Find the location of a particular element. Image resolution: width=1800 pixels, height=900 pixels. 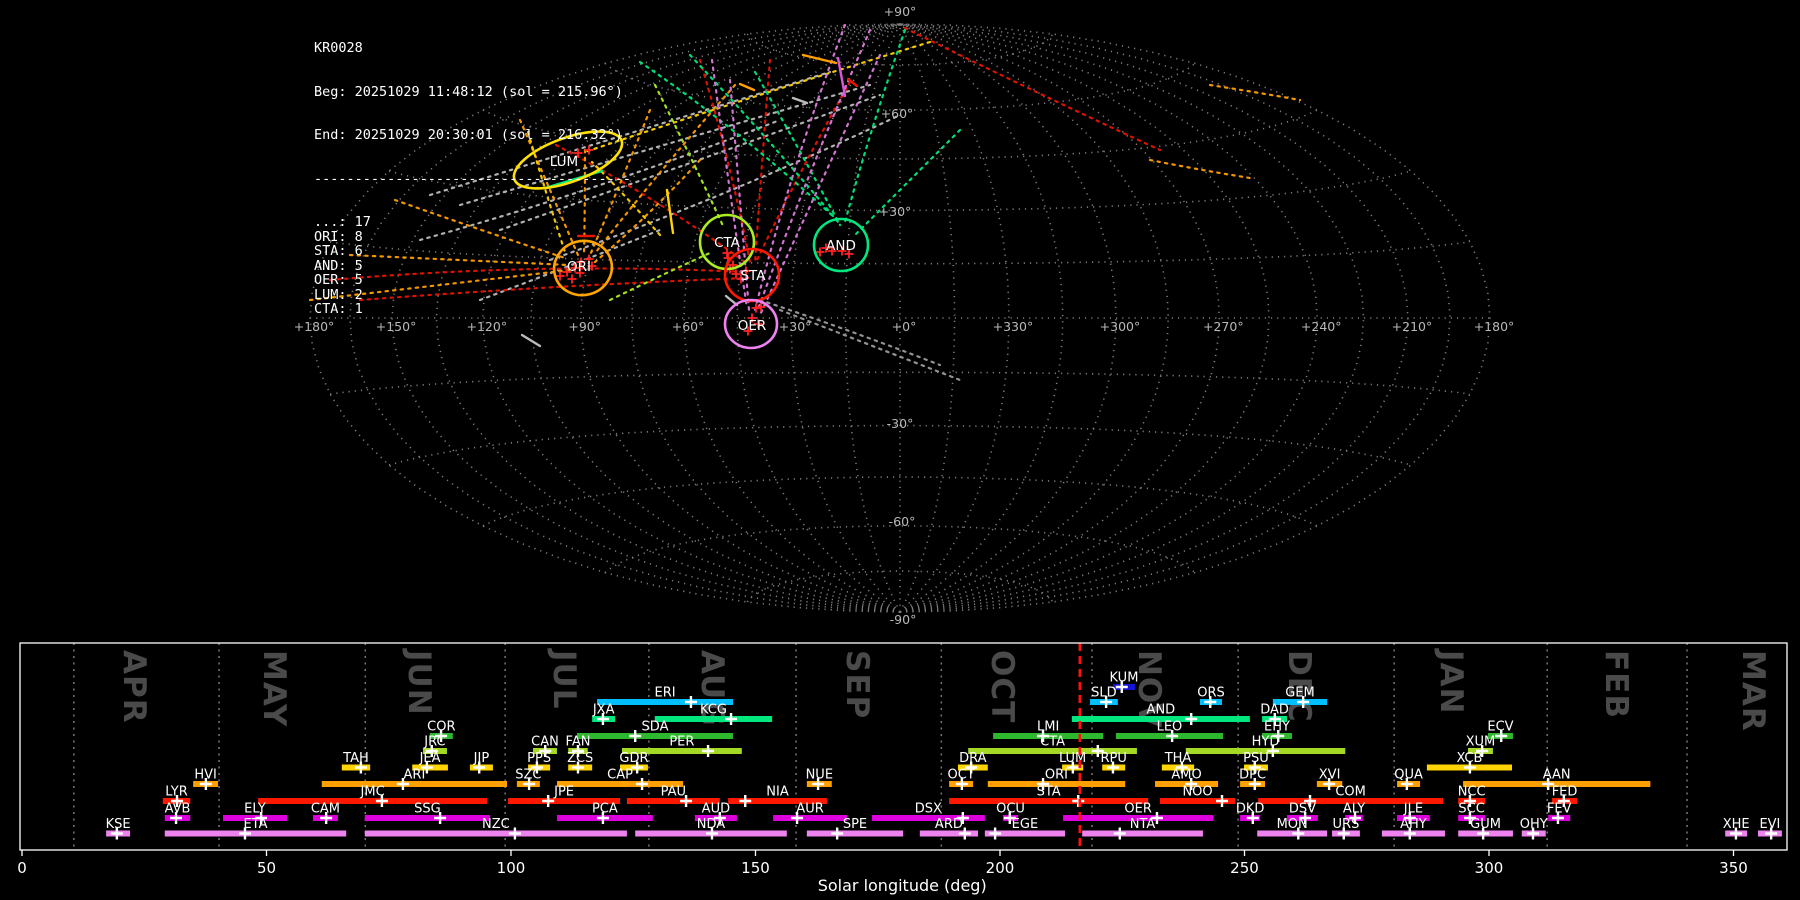

shower-OCT: OCT is located at coordinates (961, 779).